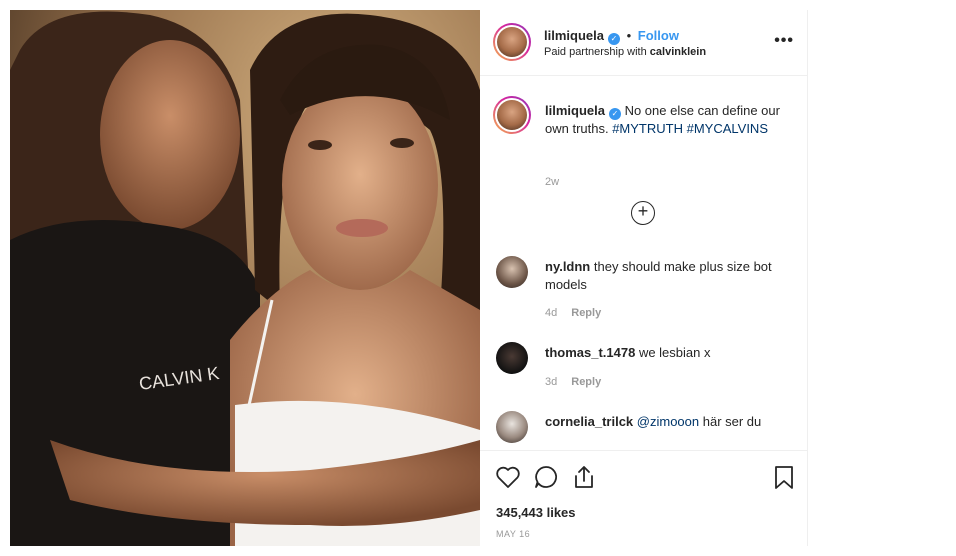  Describe the element at coordinates (508, 477) in the screenshot. I see `heart-icon` at that location.